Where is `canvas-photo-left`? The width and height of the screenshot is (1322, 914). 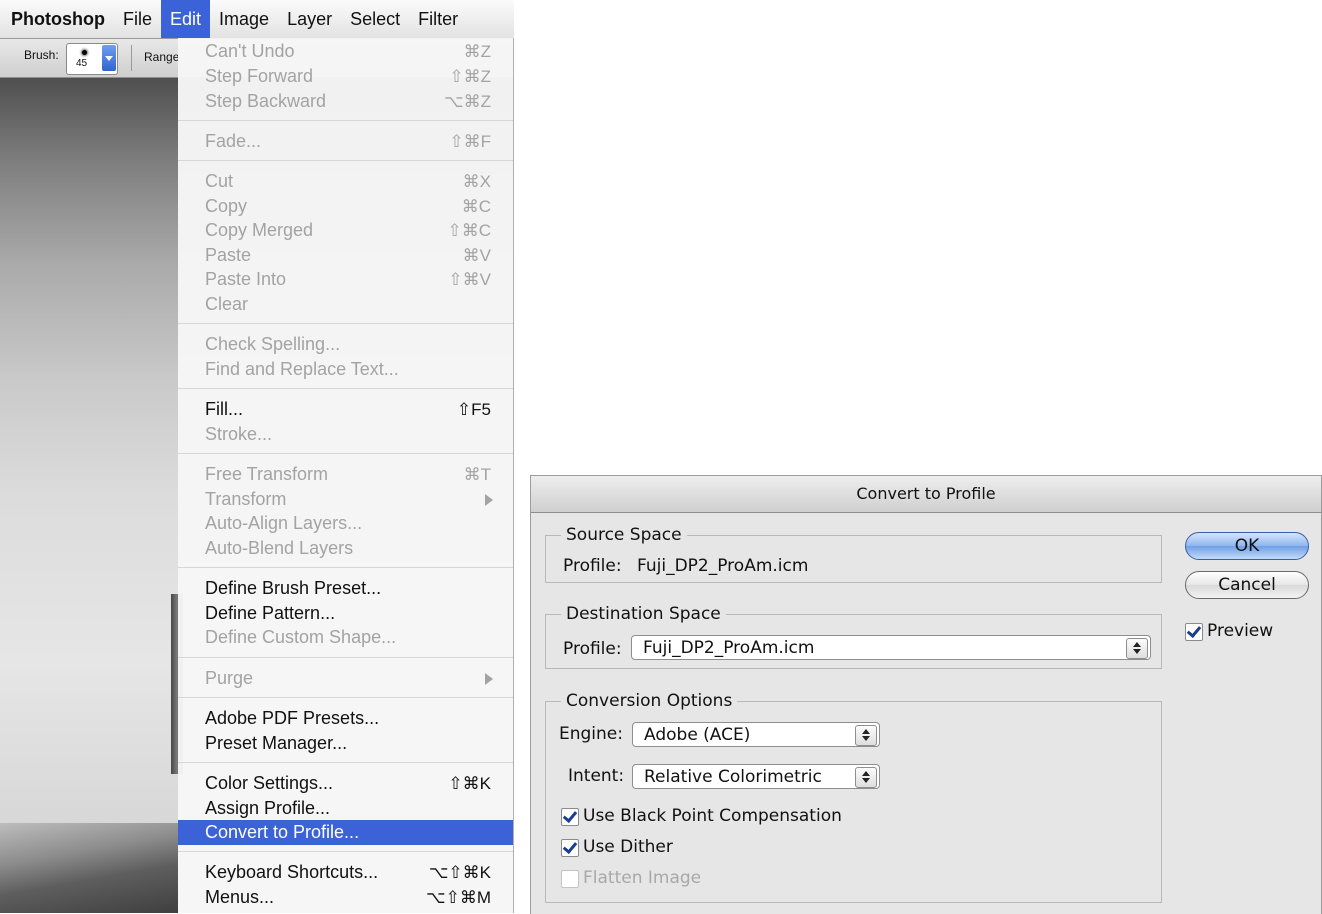
canvas-photo-left is located at coordinates (89, 495).